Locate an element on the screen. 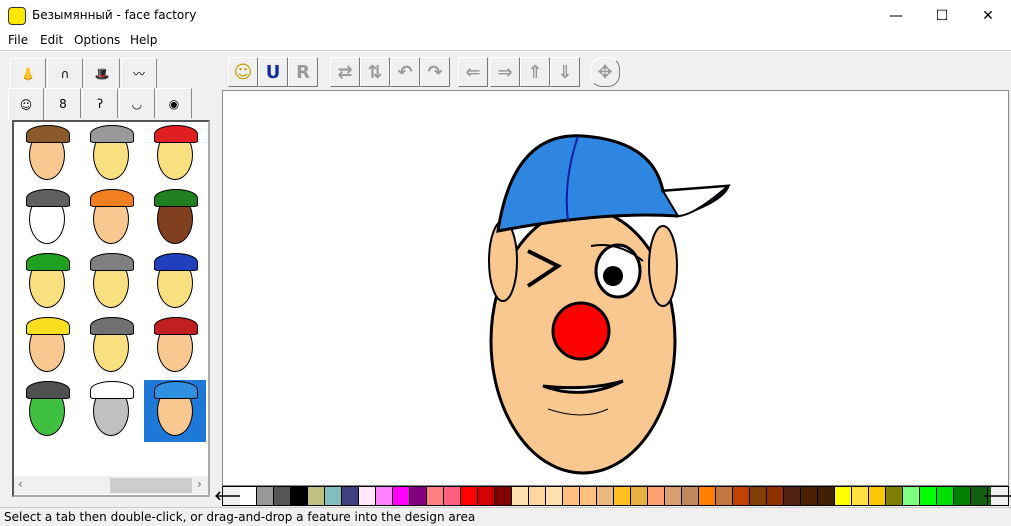  right-ear is located at coordinates (663, 266).